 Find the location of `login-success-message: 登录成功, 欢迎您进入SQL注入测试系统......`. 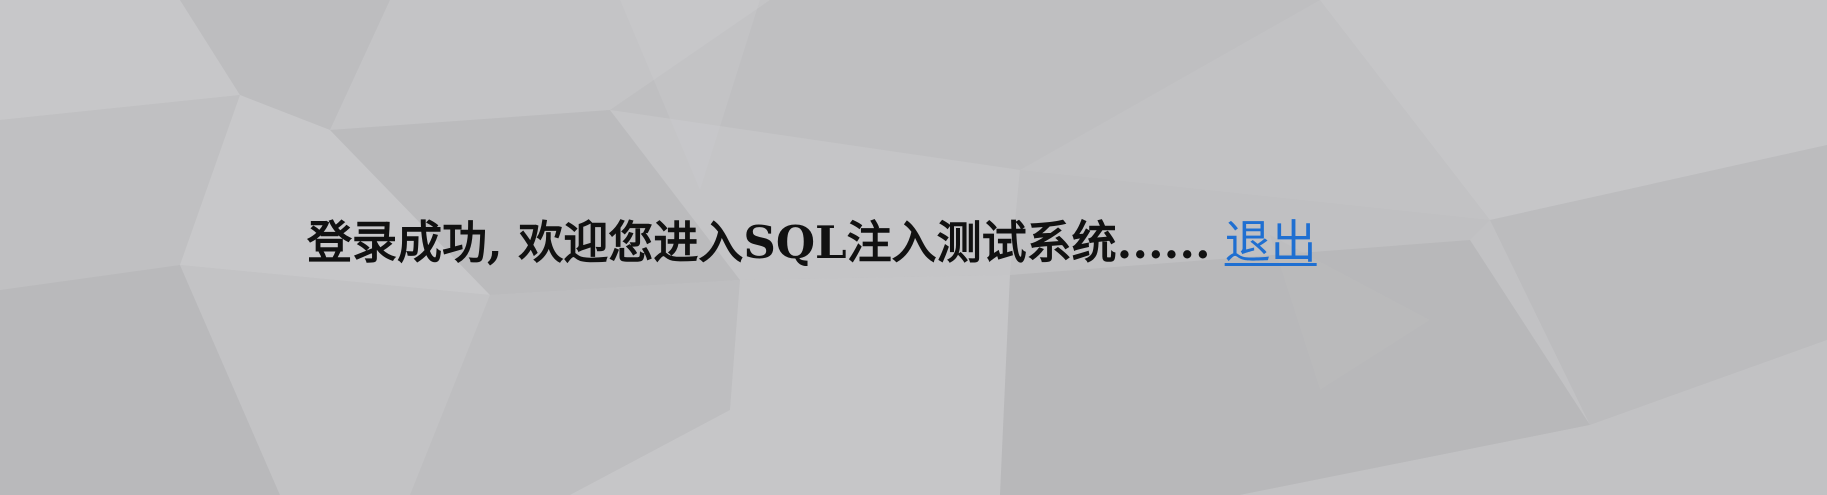

login-success-message: 登录成功, 欢迎您进入SQL注入测试系统...... is located at coordinates (759, 242).